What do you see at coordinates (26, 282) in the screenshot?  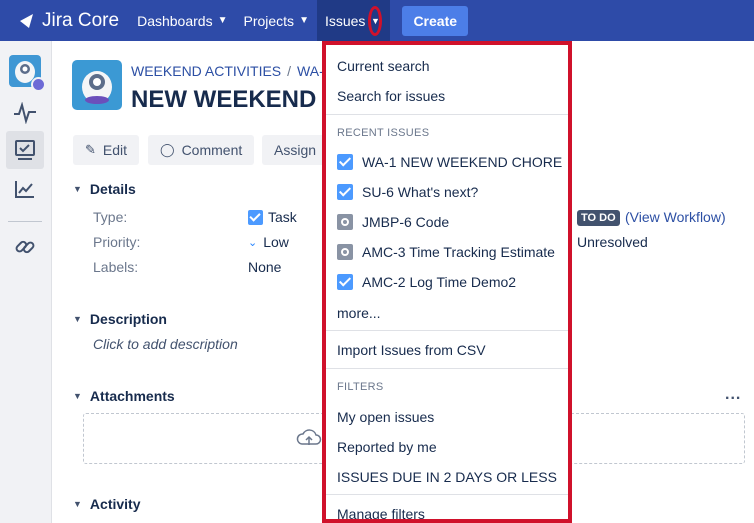 I see `project-sidebar` at bounding box center [26, 282].